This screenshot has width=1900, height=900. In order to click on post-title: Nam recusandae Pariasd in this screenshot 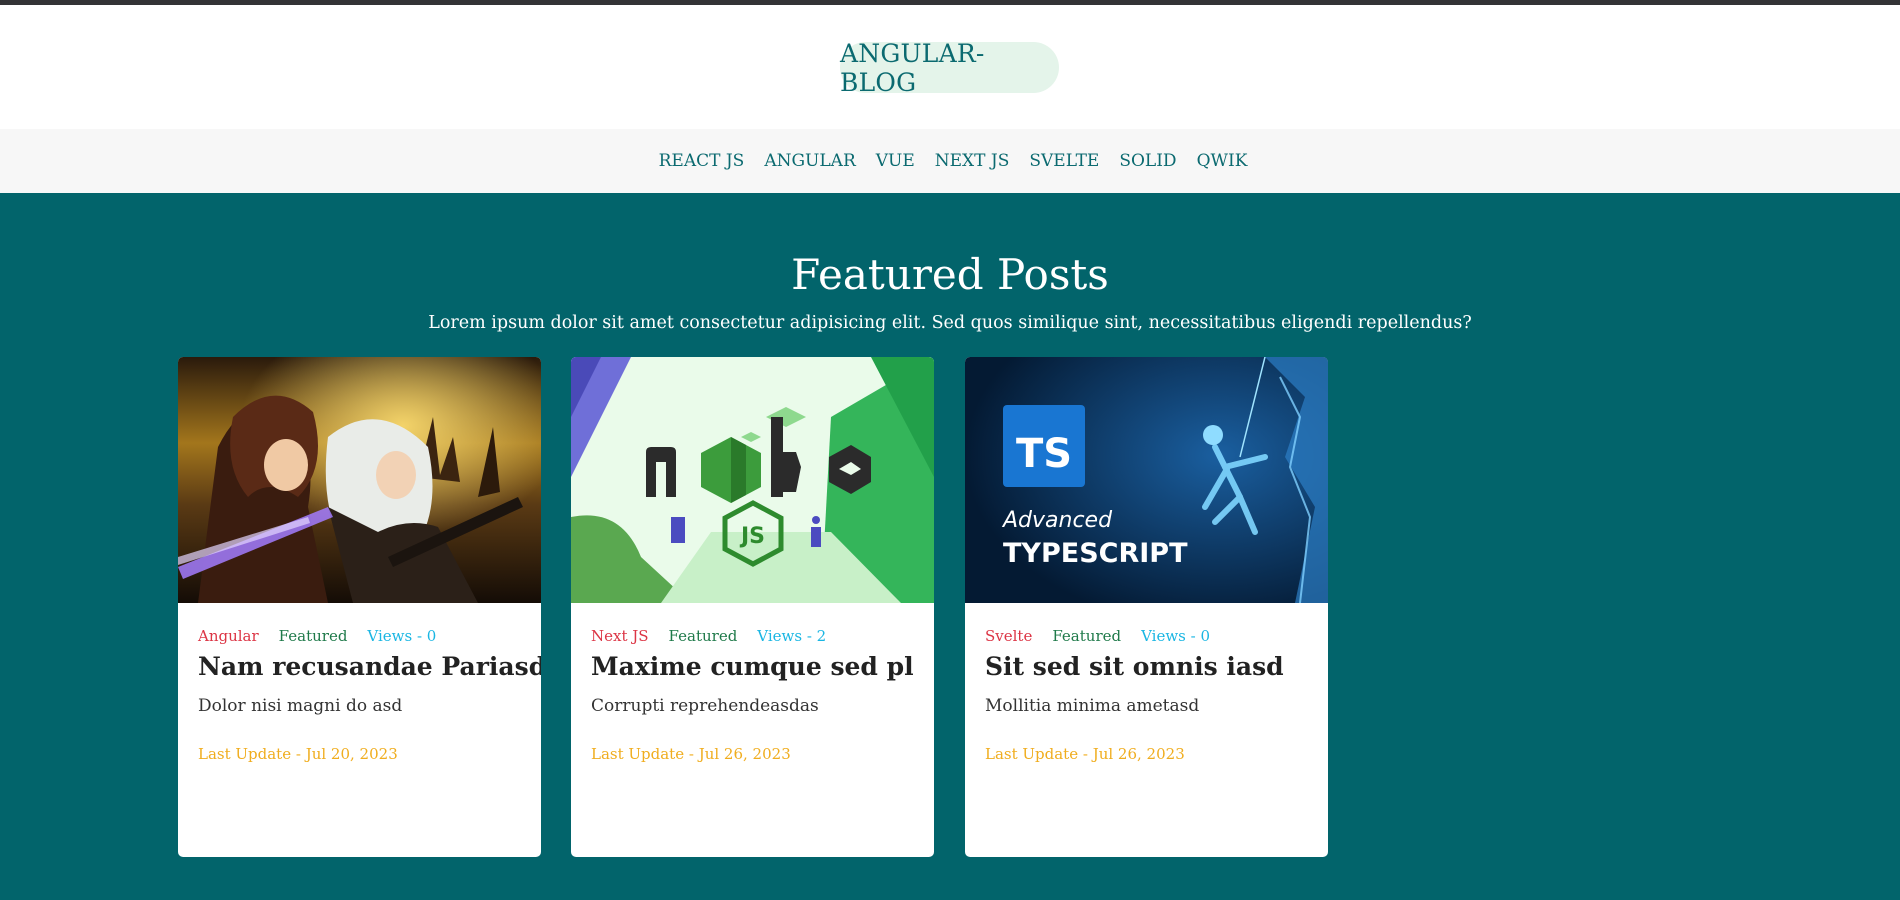, I will do `click(369, 666)`.